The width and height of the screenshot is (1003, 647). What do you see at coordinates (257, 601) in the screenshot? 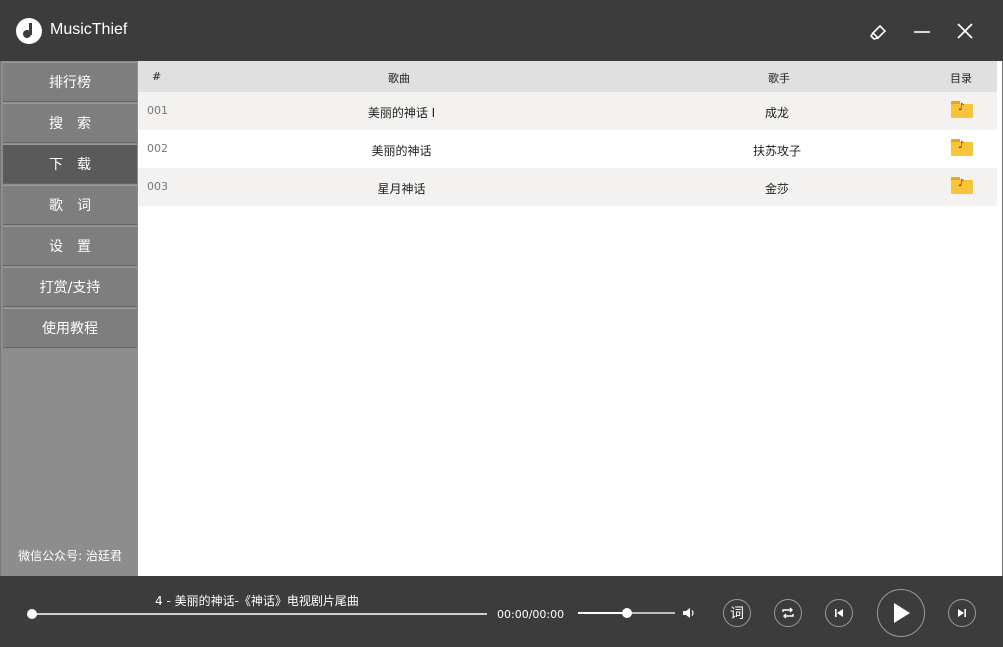
I see `now-playing-title: 4 - 美丽的神话-《神话》电视剧片尾曲` at bounding box center [257, 601].